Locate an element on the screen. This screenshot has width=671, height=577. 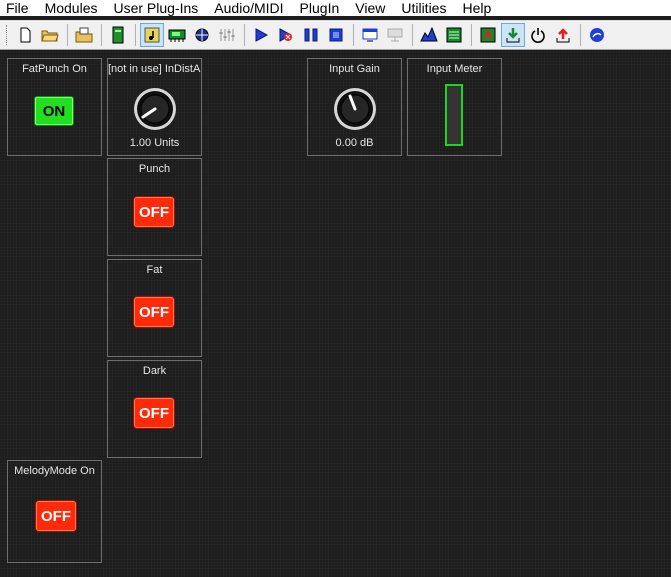
upload-icon is located at coordinates (563, 35).